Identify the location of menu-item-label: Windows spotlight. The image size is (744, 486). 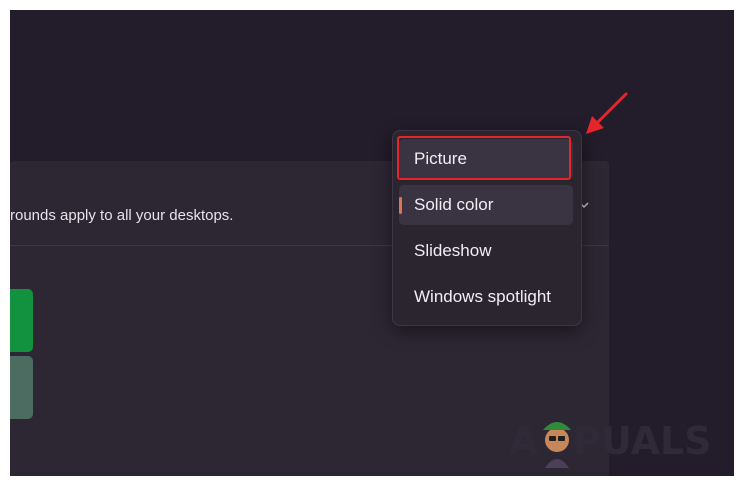
(483, 296).